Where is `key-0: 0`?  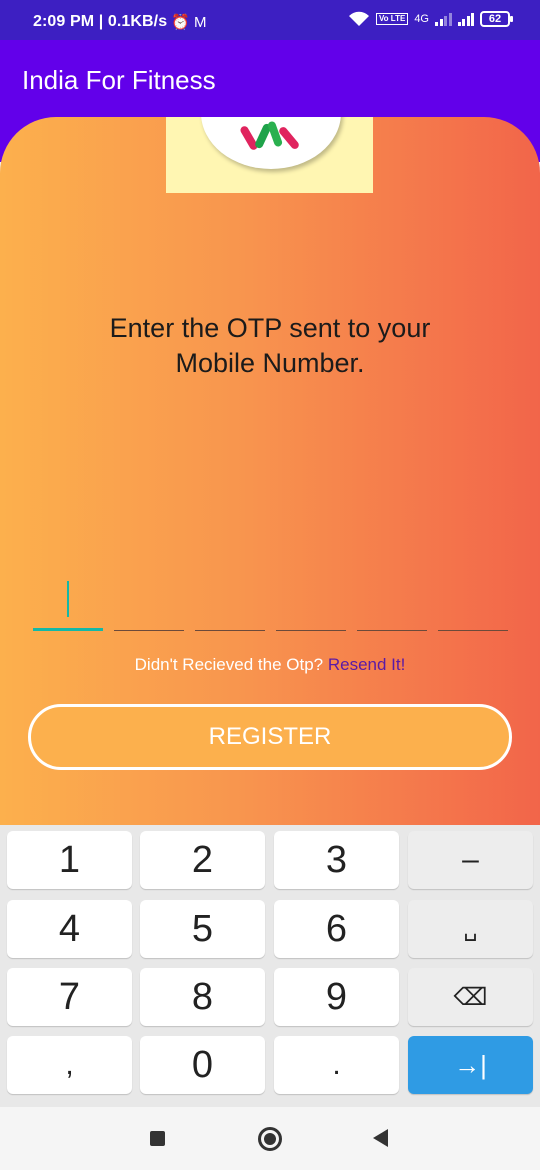
key-0: 0 is located at coordinates (202, 1065).